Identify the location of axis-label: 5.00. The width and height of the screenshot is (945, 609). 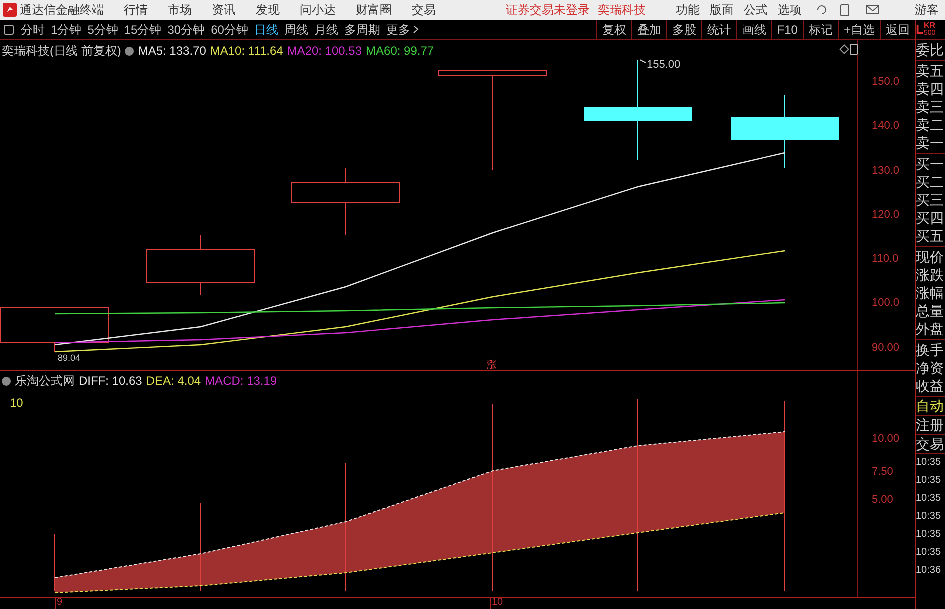
(883, 500).